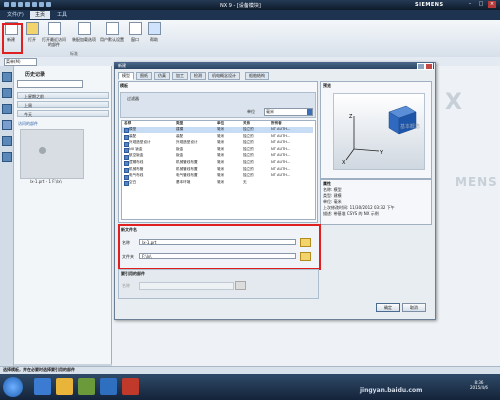 This screenshot has height=400, width=500. Describe the element at coordinates (388, 307) in the screenshot. I see `ok-button: 确定` at that location.